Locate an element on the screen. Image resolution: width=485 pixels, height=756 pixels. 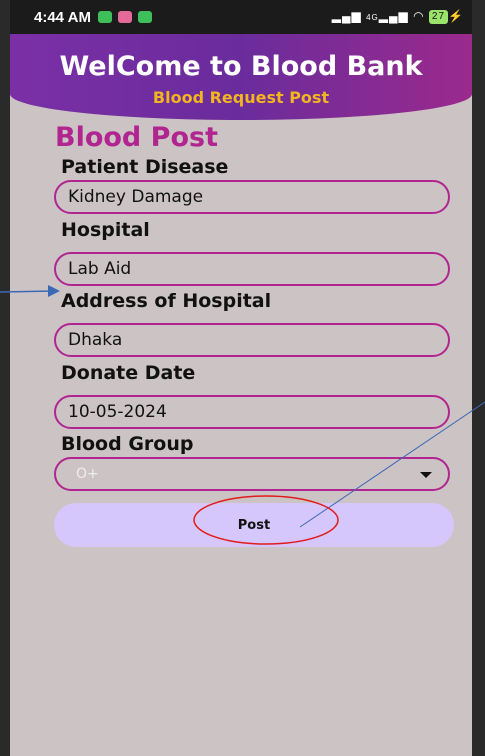
form-title: Blood Post is located at coordinates (136, 137).